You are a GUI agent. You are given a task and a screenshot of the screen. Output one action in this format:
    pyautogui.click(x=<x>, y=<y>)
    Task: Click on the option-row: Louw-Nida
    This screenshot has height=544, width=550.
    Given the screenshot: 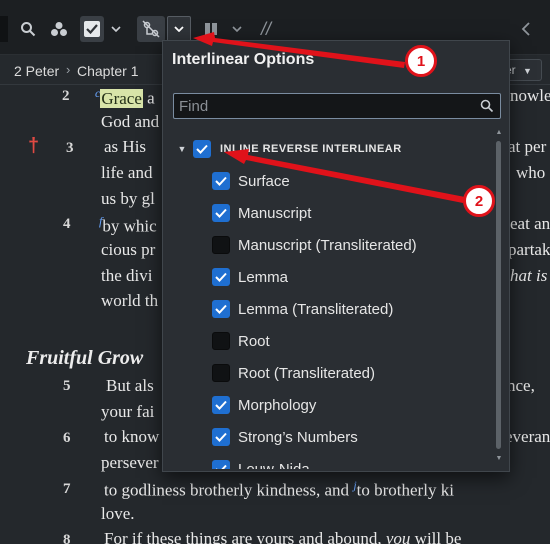 What is the action you would take?
    pyautogui.click(x=261, y=462)
    